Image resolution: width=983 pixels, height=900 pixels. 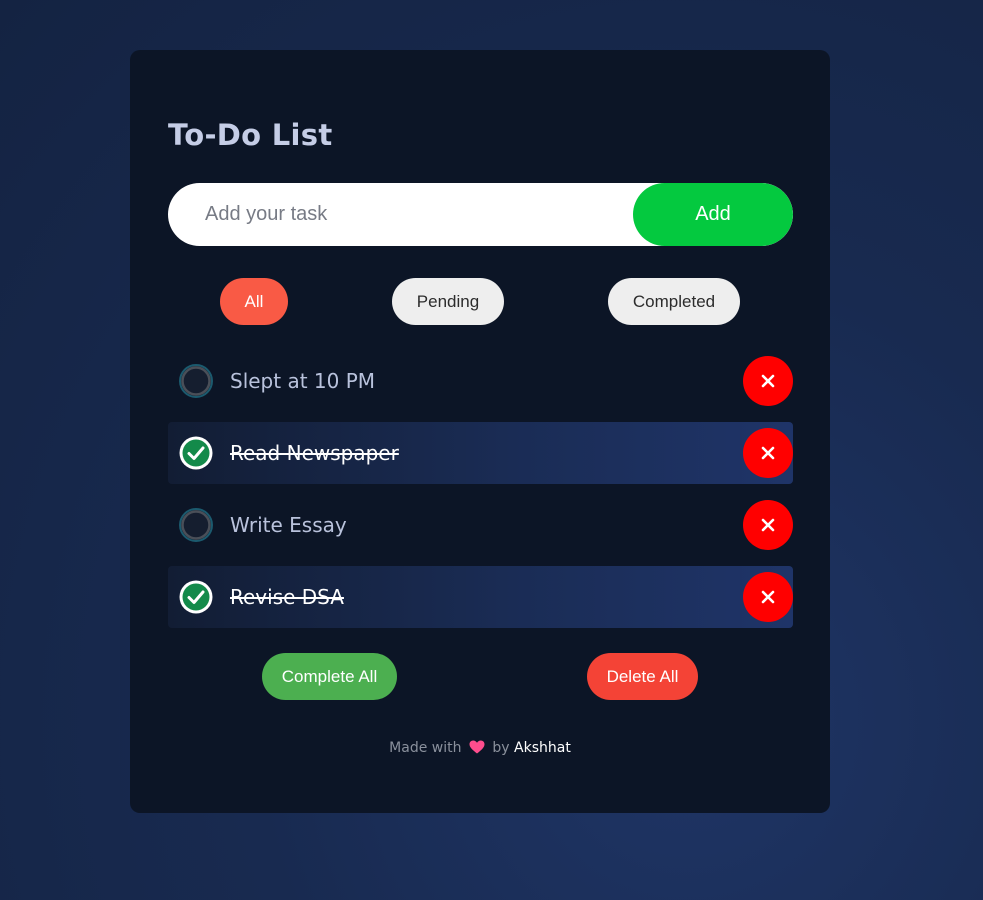 I want to click on task-label: Read Newspaper, so click(x=314, y=453).